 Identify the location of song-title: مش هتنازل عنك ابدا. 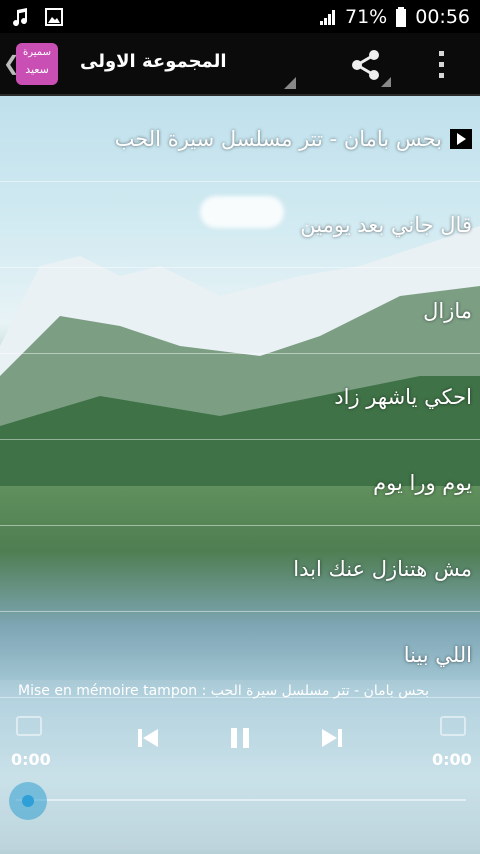
(382, 568).